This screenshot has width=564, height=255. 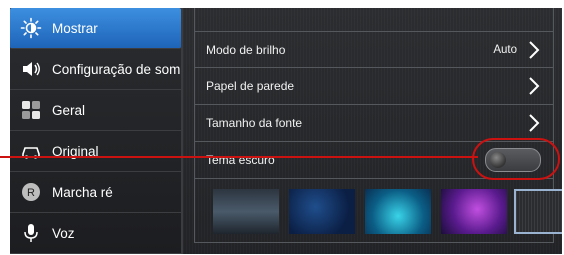 I want to click on svg-text: R, so click(x=31, y=193).